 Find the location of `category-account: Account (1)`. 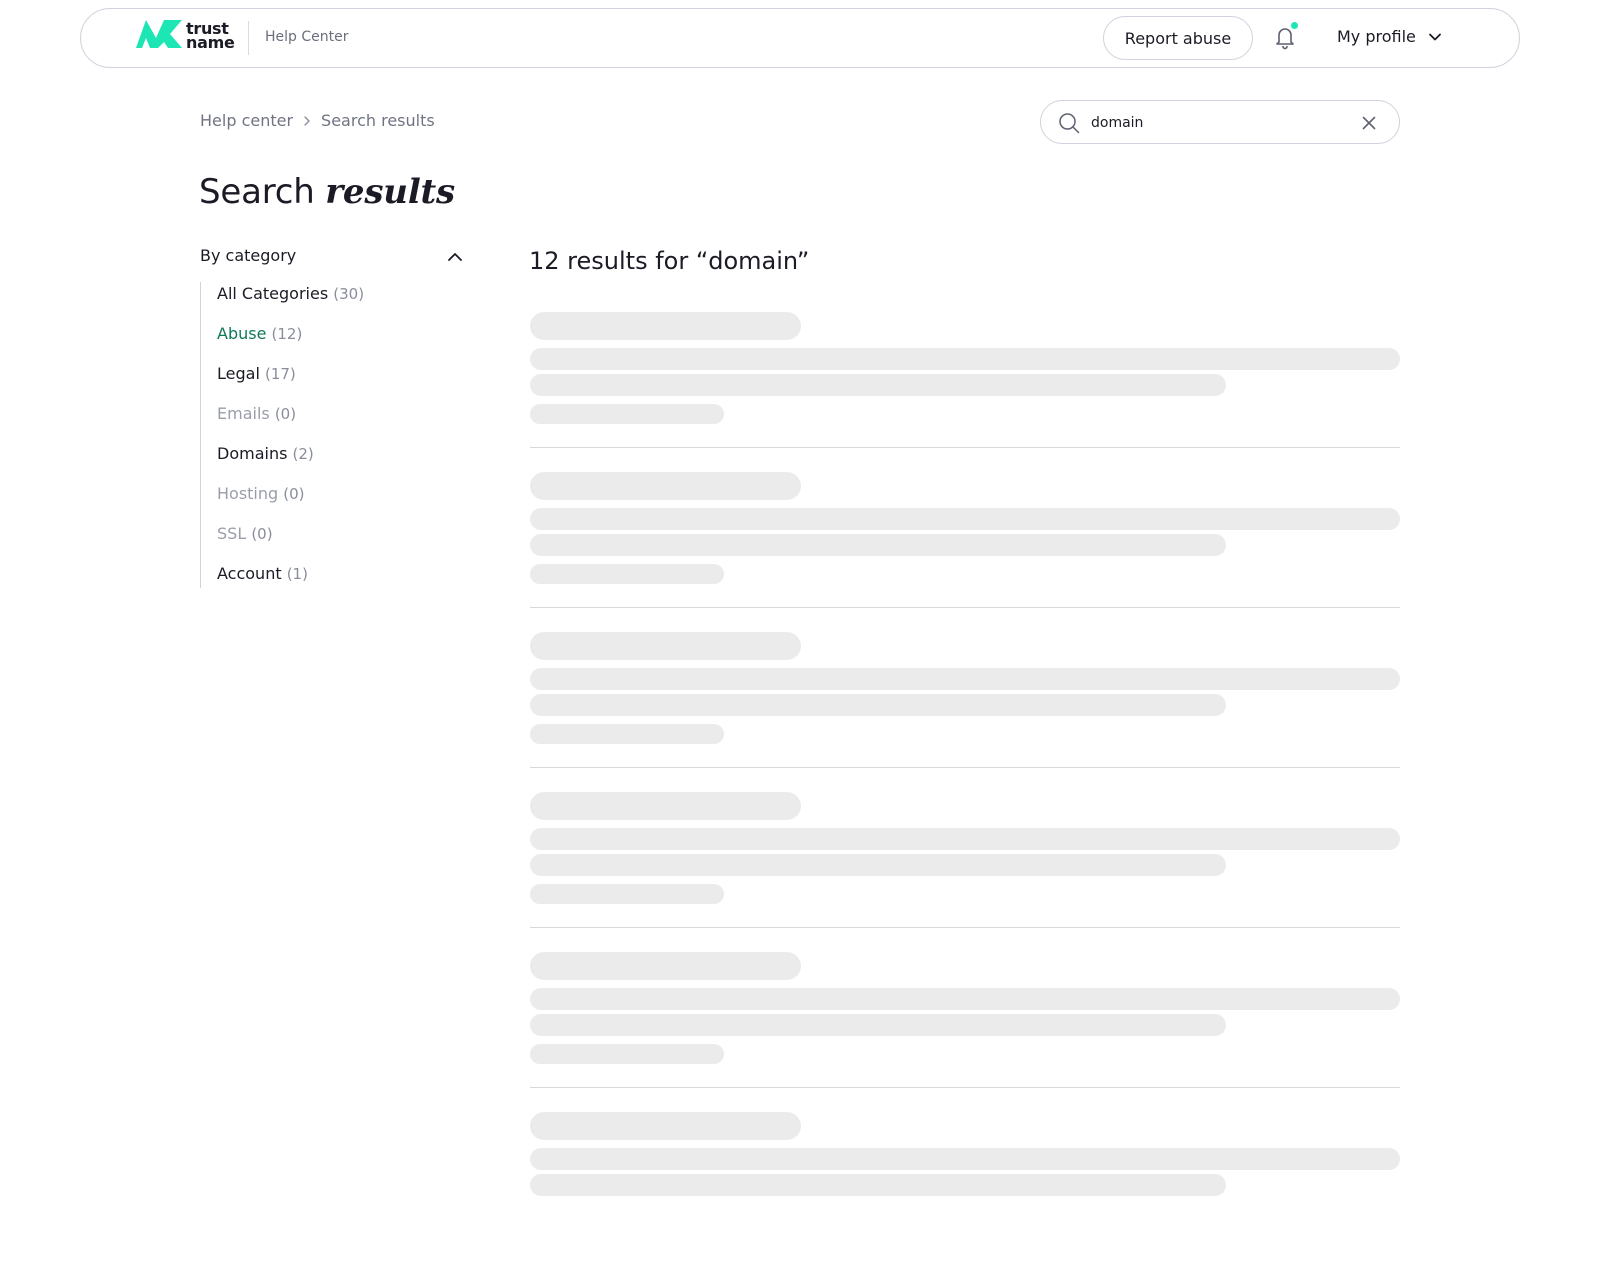

category-account: Account (1) is located at coordinates (262, 574).